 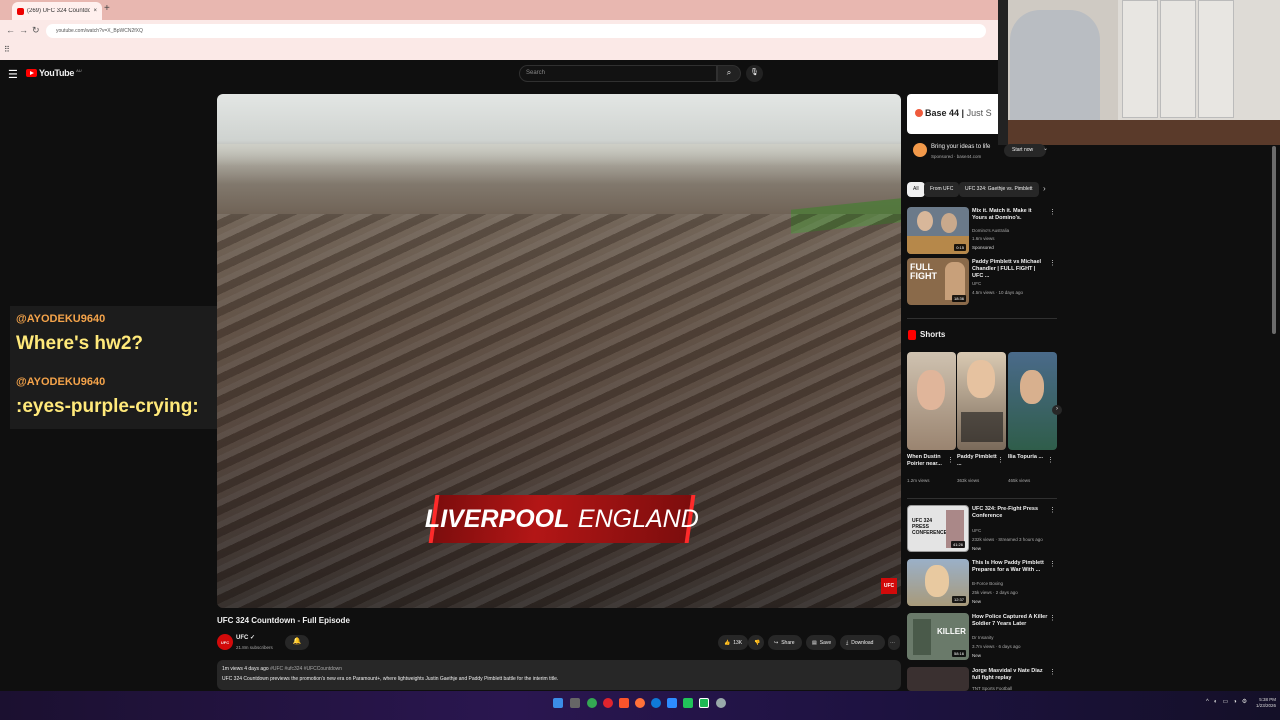 What do you see at coordinates (958, 599) in the screenshot?
I see `duration-badge: 12:37` at bounding box center [958, 599].